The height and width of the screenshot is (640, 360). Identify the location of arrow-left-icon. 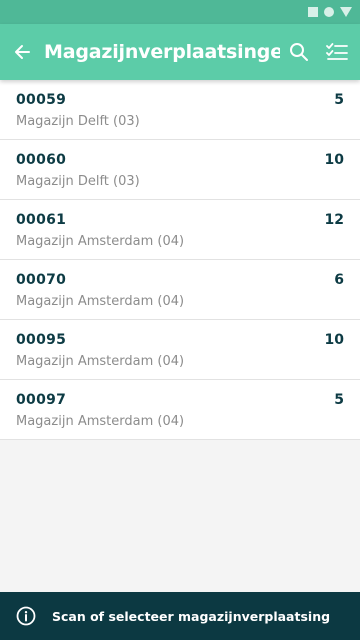
(22, 52).